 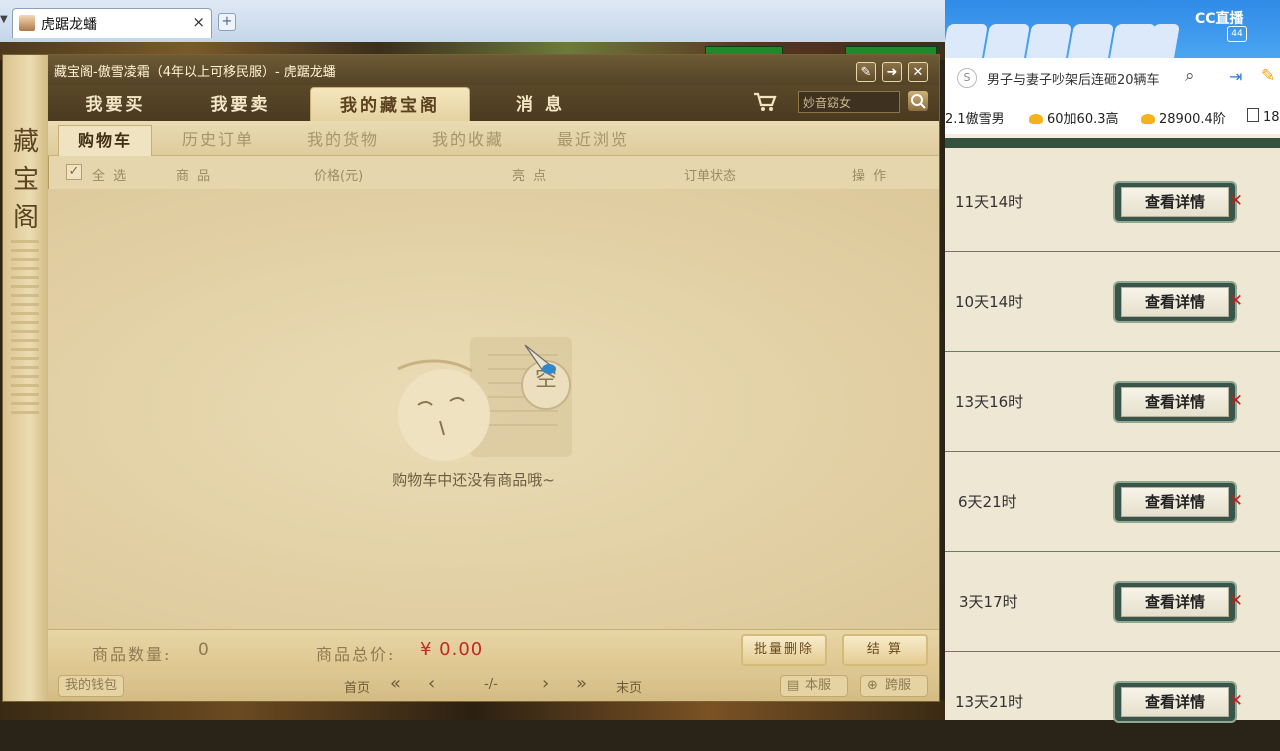 I want to click on cc-header: CC直播 44, so click(x=1112, y=29).